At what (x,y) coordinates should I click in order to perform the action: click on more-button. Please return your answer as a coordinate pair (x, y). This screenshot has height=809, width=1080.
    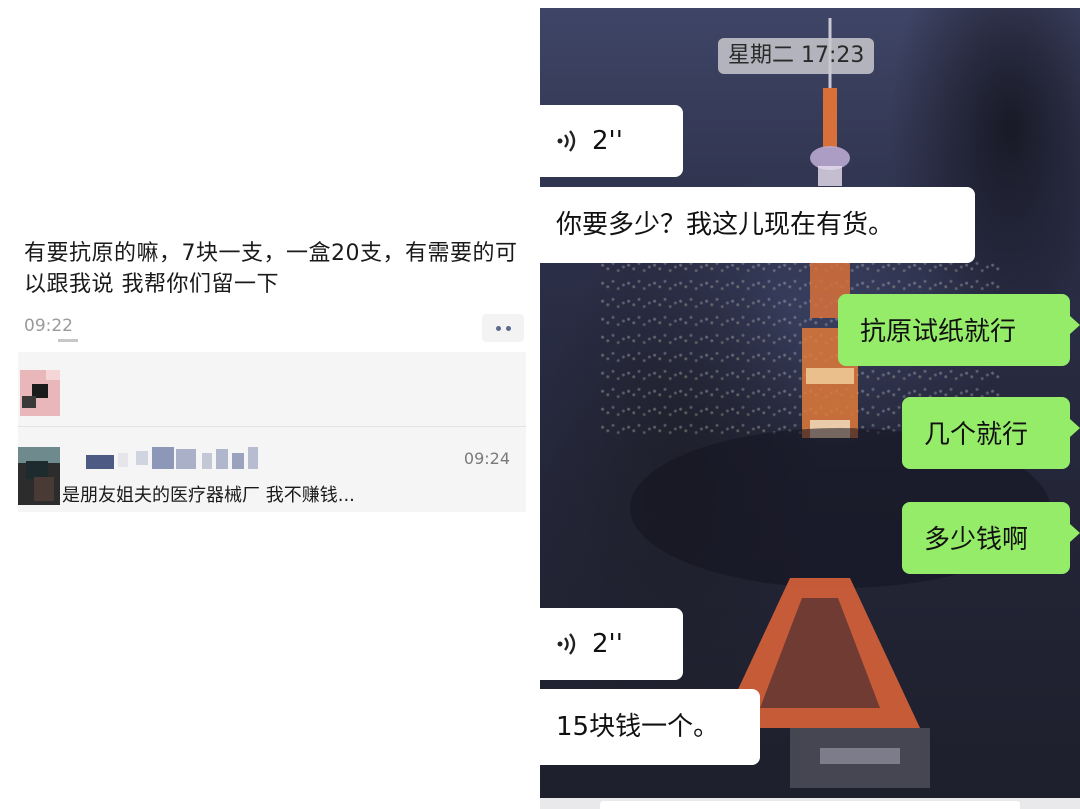
    Looking at the image, I should click on (503, 328).